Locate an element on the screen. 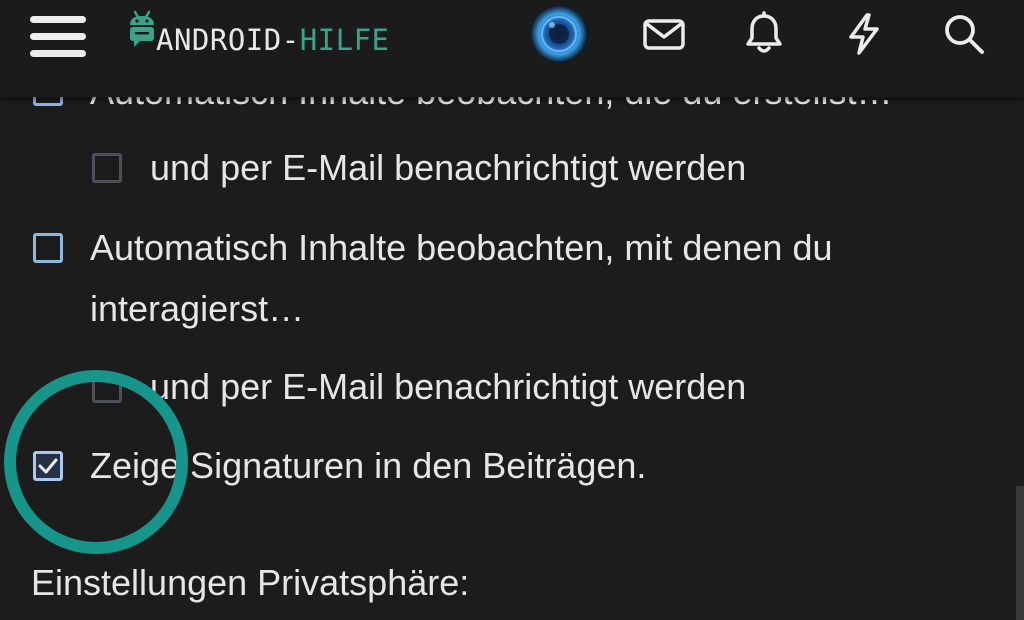 Image resolution: width=1024 pixels, height=620 pixels. email-notify-created-checkbox is located at coordinates (107, 168).